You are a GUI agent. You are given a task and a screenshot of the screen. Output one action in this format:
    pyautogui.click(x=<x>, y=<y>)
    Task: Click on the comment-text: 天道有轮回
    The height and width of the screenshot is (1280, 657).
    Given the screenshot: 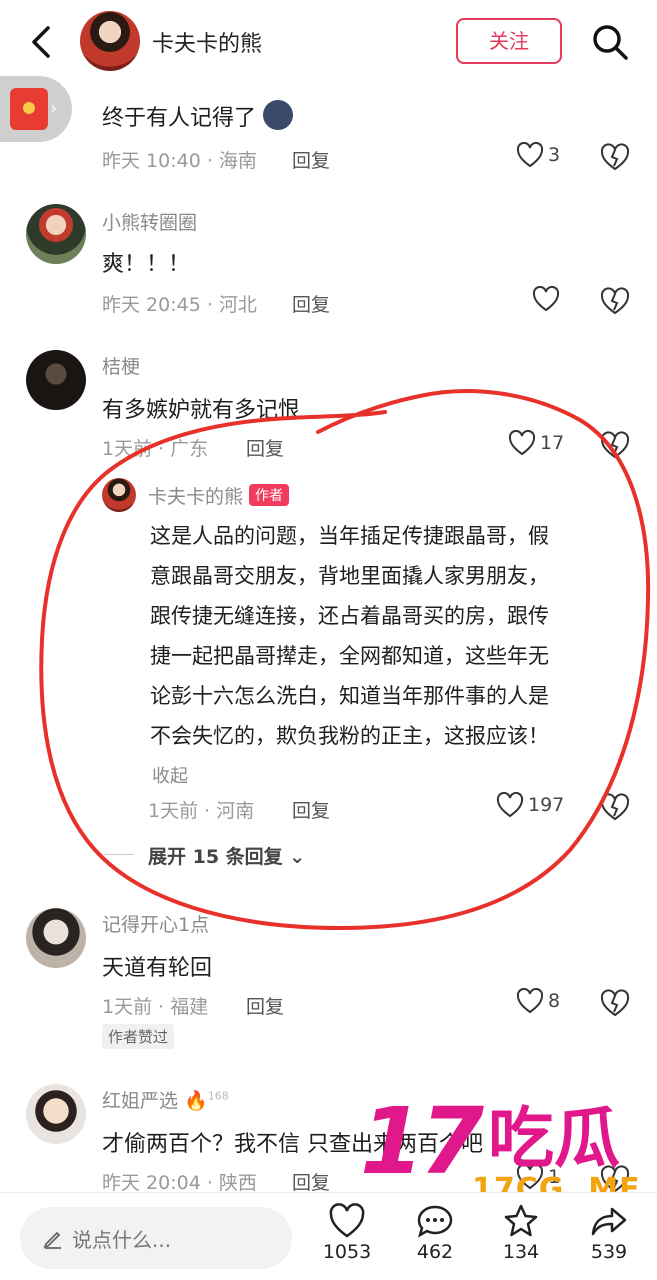 What is the action you would take?
    pyautogui.click(x=157, y=968)
    